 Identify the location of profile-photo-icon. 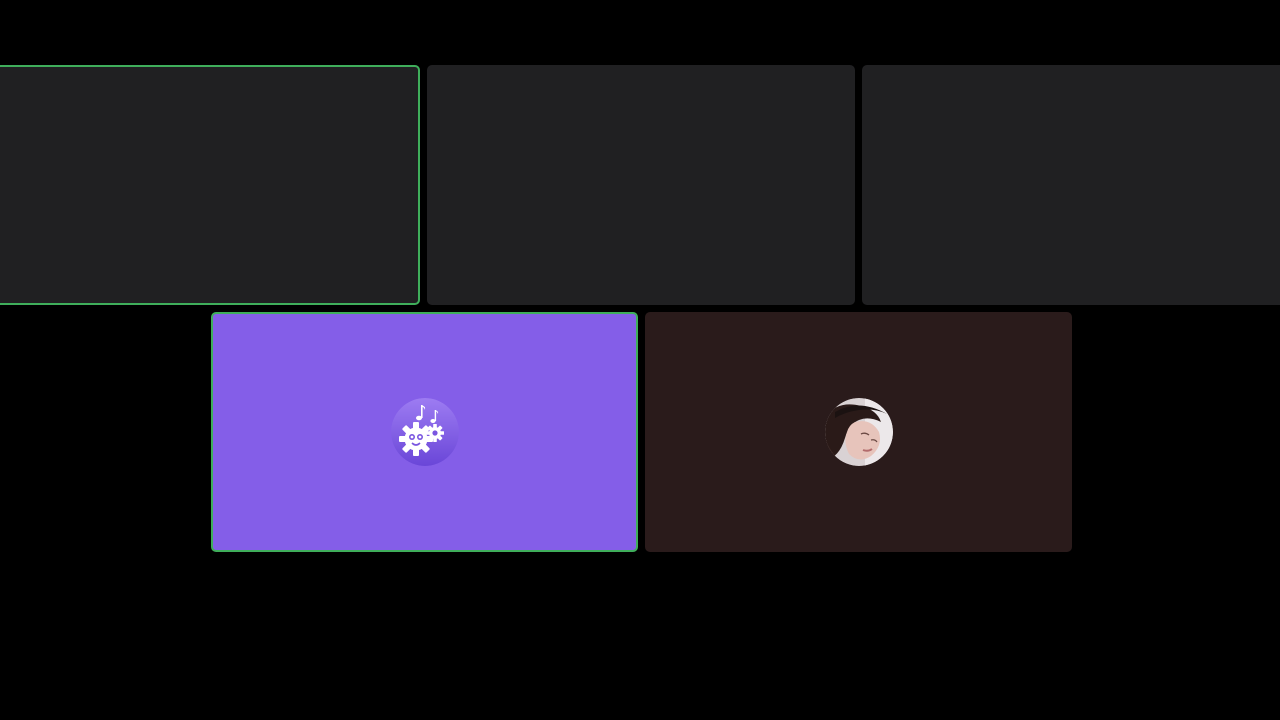
(858, 432).